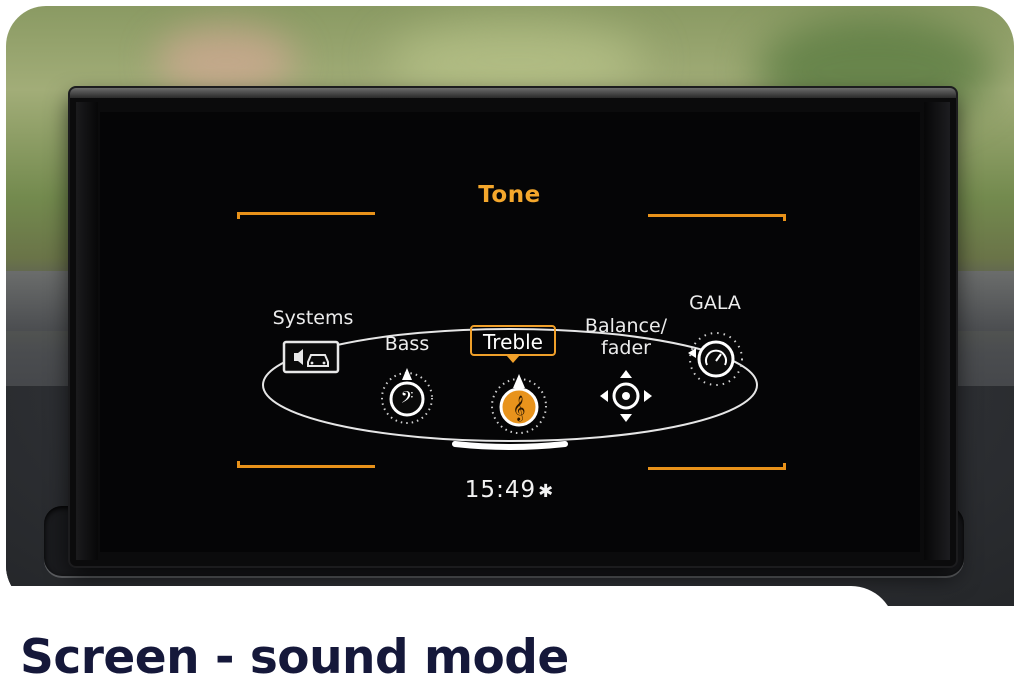 This screenshot has height=685, width=1019. I want to click on selection-pointer, so click(513, 359).